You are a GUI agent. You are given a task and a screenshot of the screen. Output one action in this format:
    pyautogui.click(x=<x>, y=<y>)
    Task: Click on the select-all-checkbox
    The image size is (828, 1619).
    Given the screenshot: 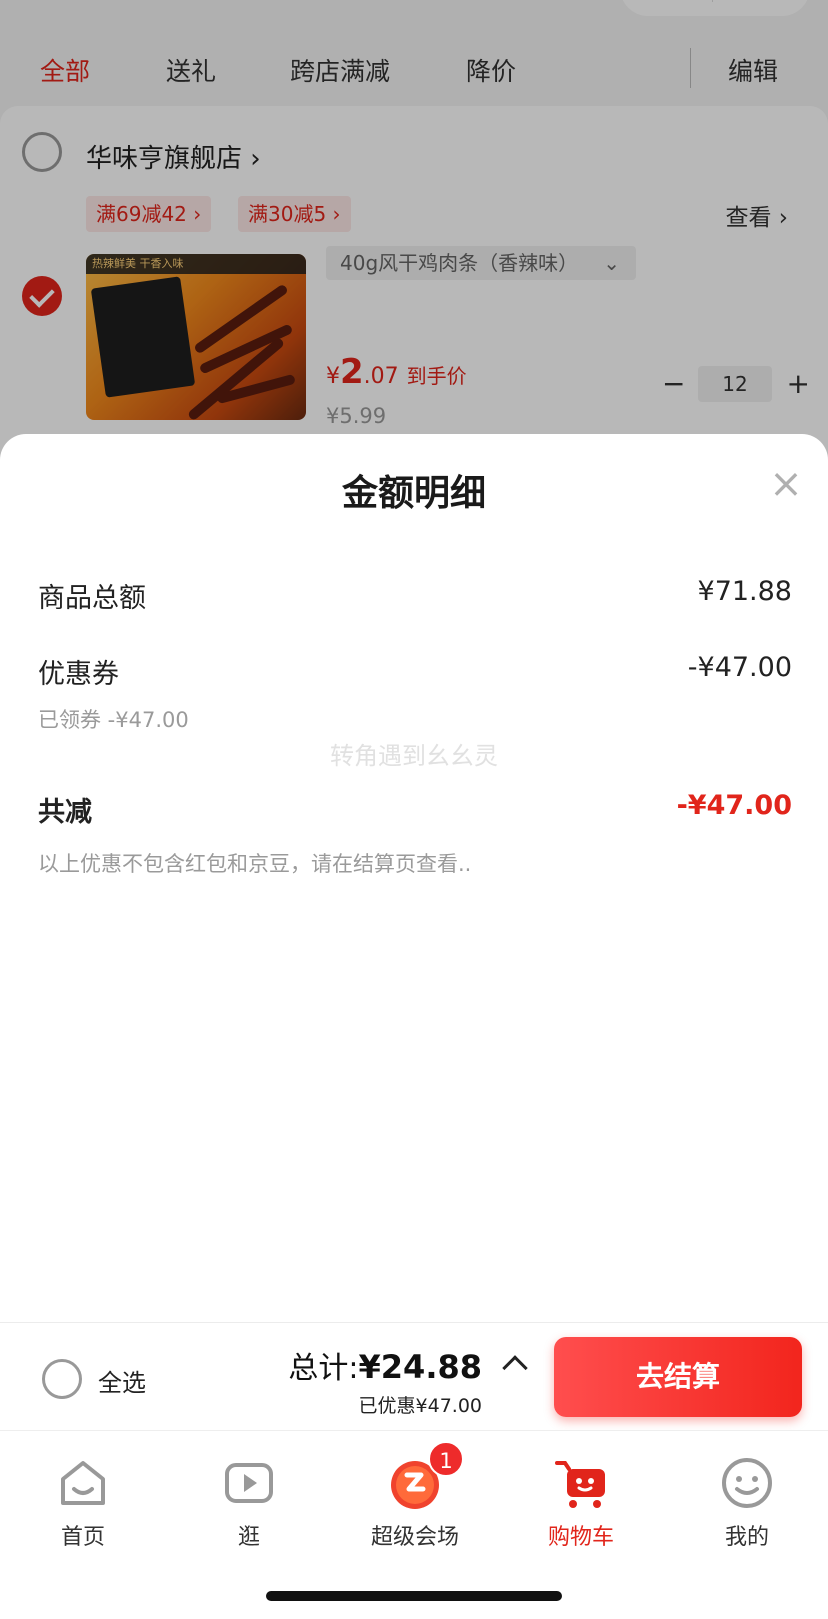 What is the action you would take?
    pyautogui.click(x=62, y=1379)
    